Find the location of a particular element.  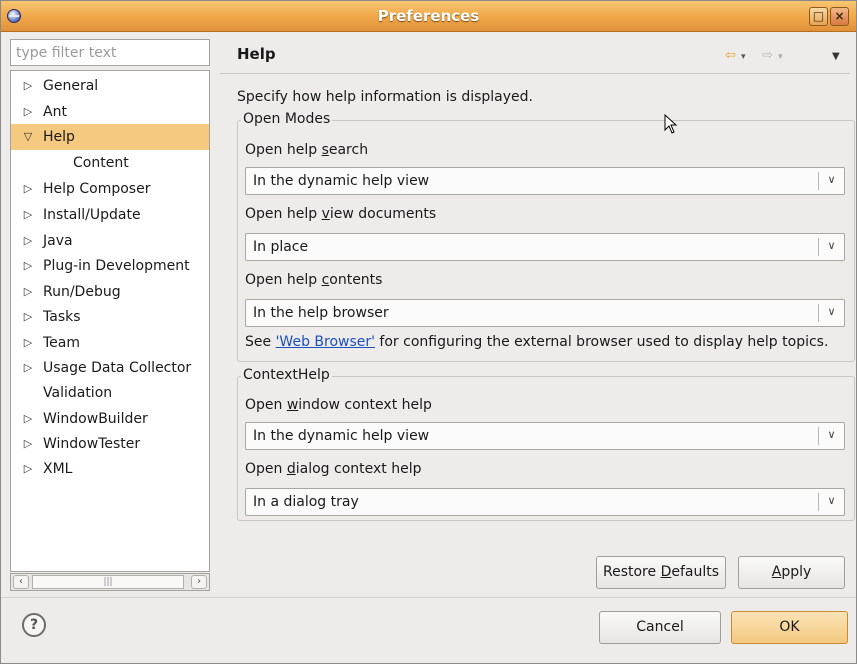

tree-item-label: XML is located at coordinates (58, 469).